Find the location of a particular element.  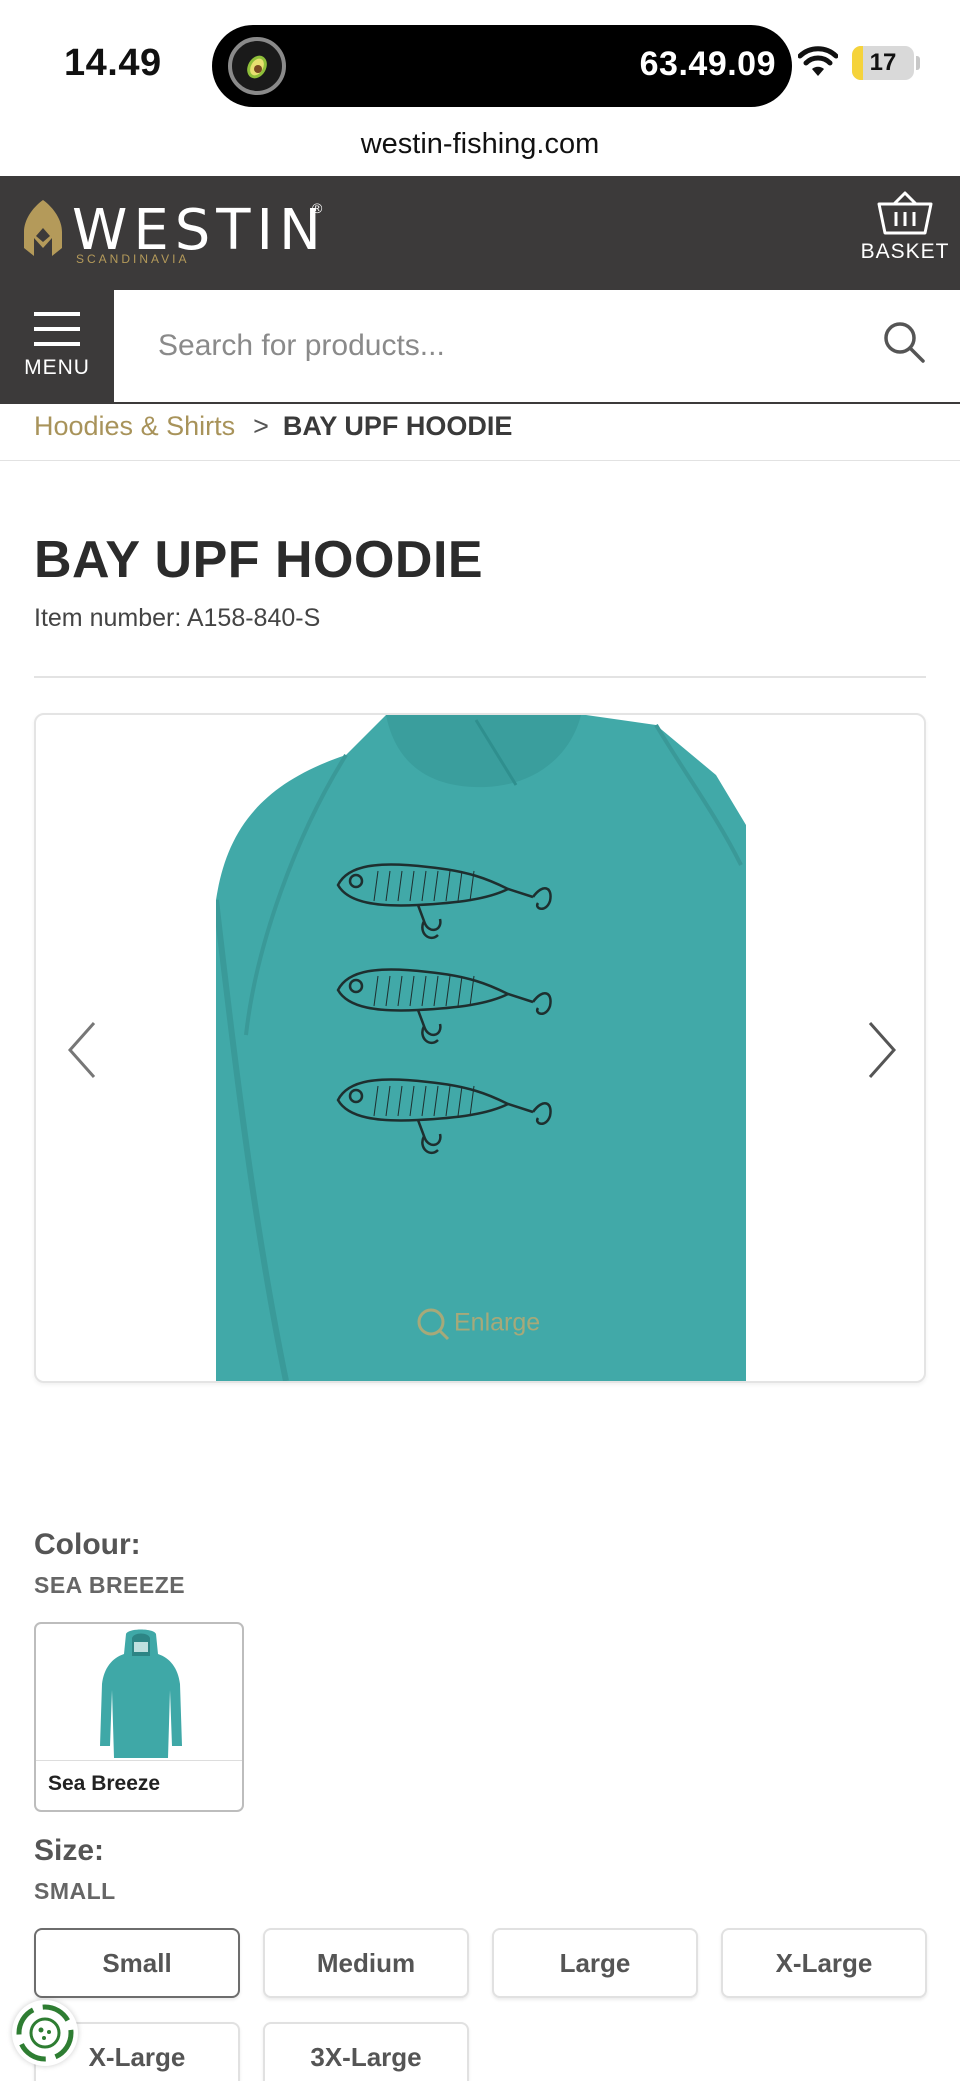

site-header: WESTIN ® SCANDINAVIA BASKET is located at coordinates (480, 233).